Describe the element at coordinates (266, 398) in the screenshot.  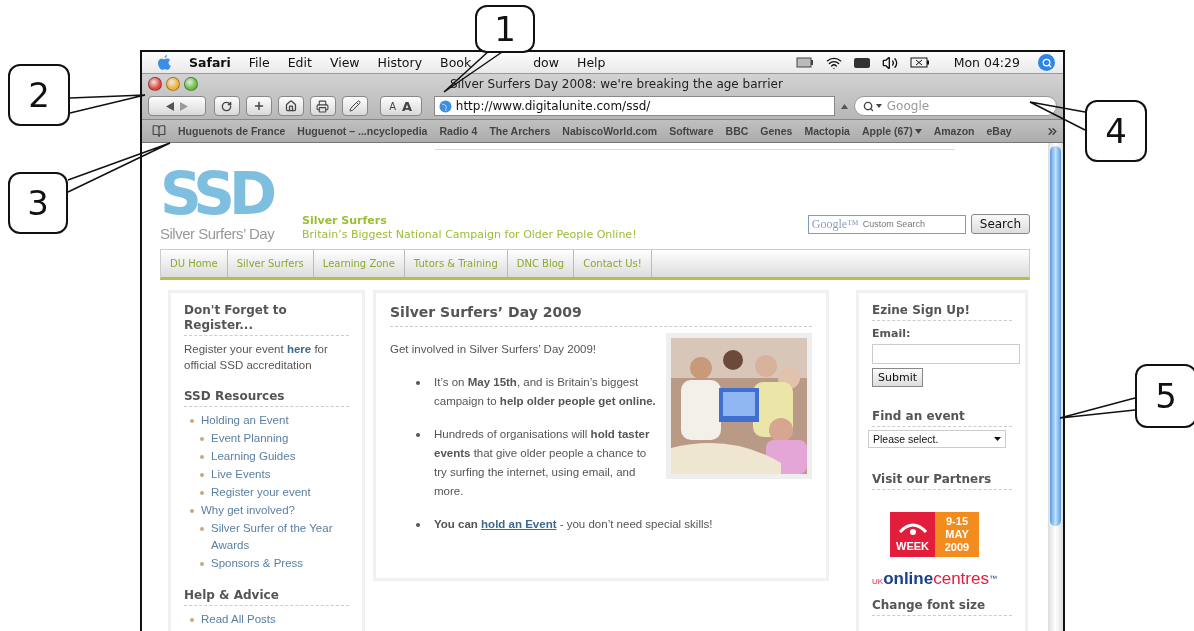
I see `section-heading: SSD Resources` at that location.